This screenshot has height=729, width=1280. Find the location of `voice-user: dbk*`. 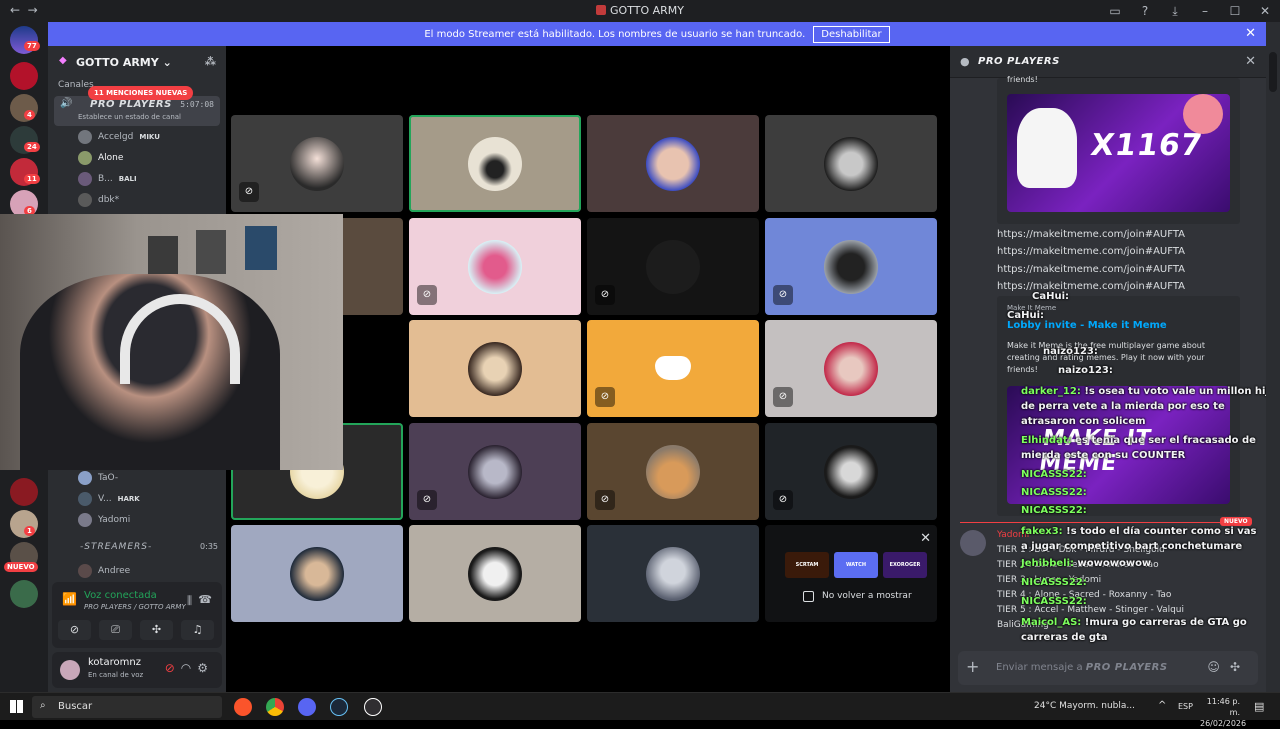

voice-user: dbk* is located at coordinates (98, 200).